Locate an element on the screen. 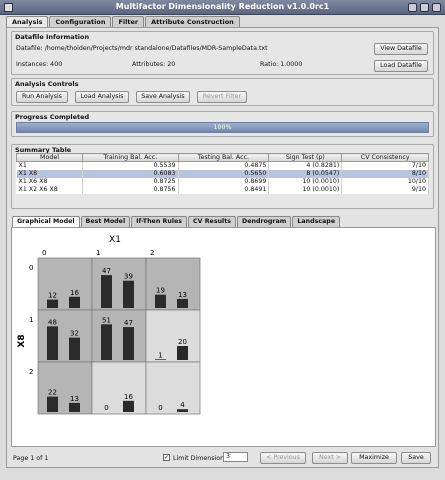  load-datafile-button: Load Datafile is located at coordinates (401, 66).